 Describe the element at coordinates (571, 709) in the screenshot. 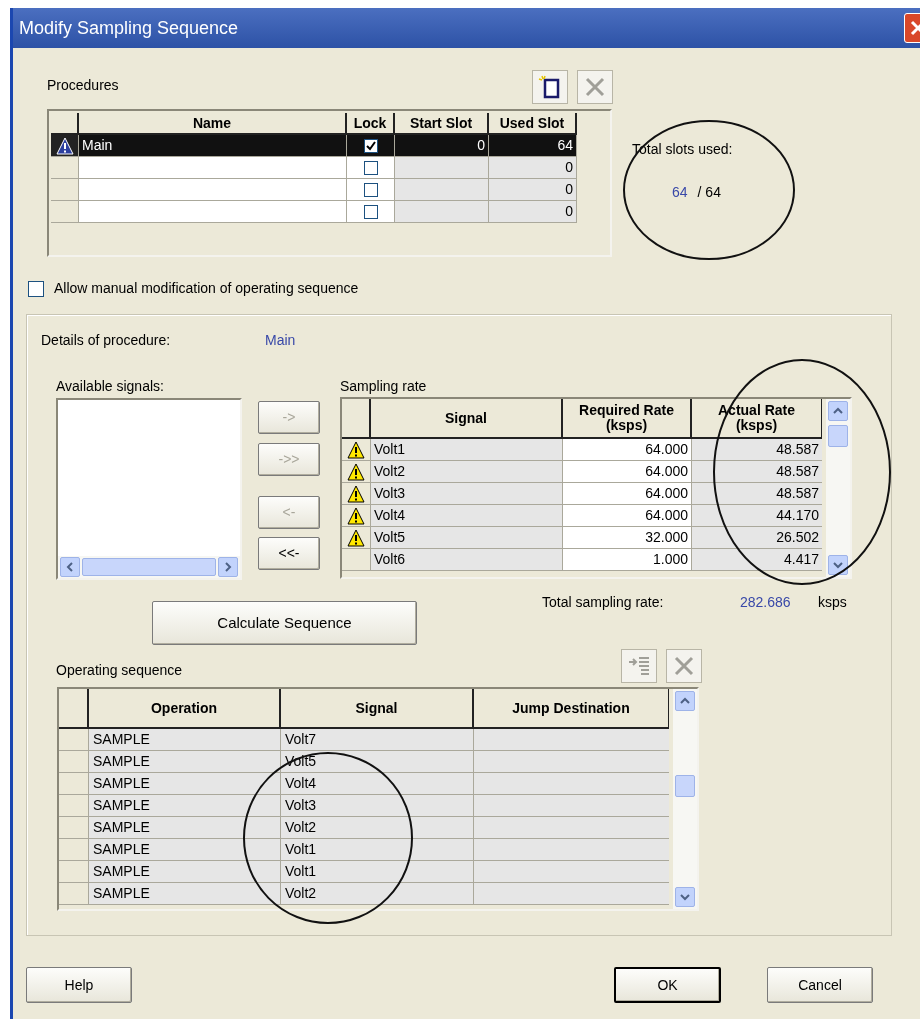

I see `column-header: Jump Destination` at that location.